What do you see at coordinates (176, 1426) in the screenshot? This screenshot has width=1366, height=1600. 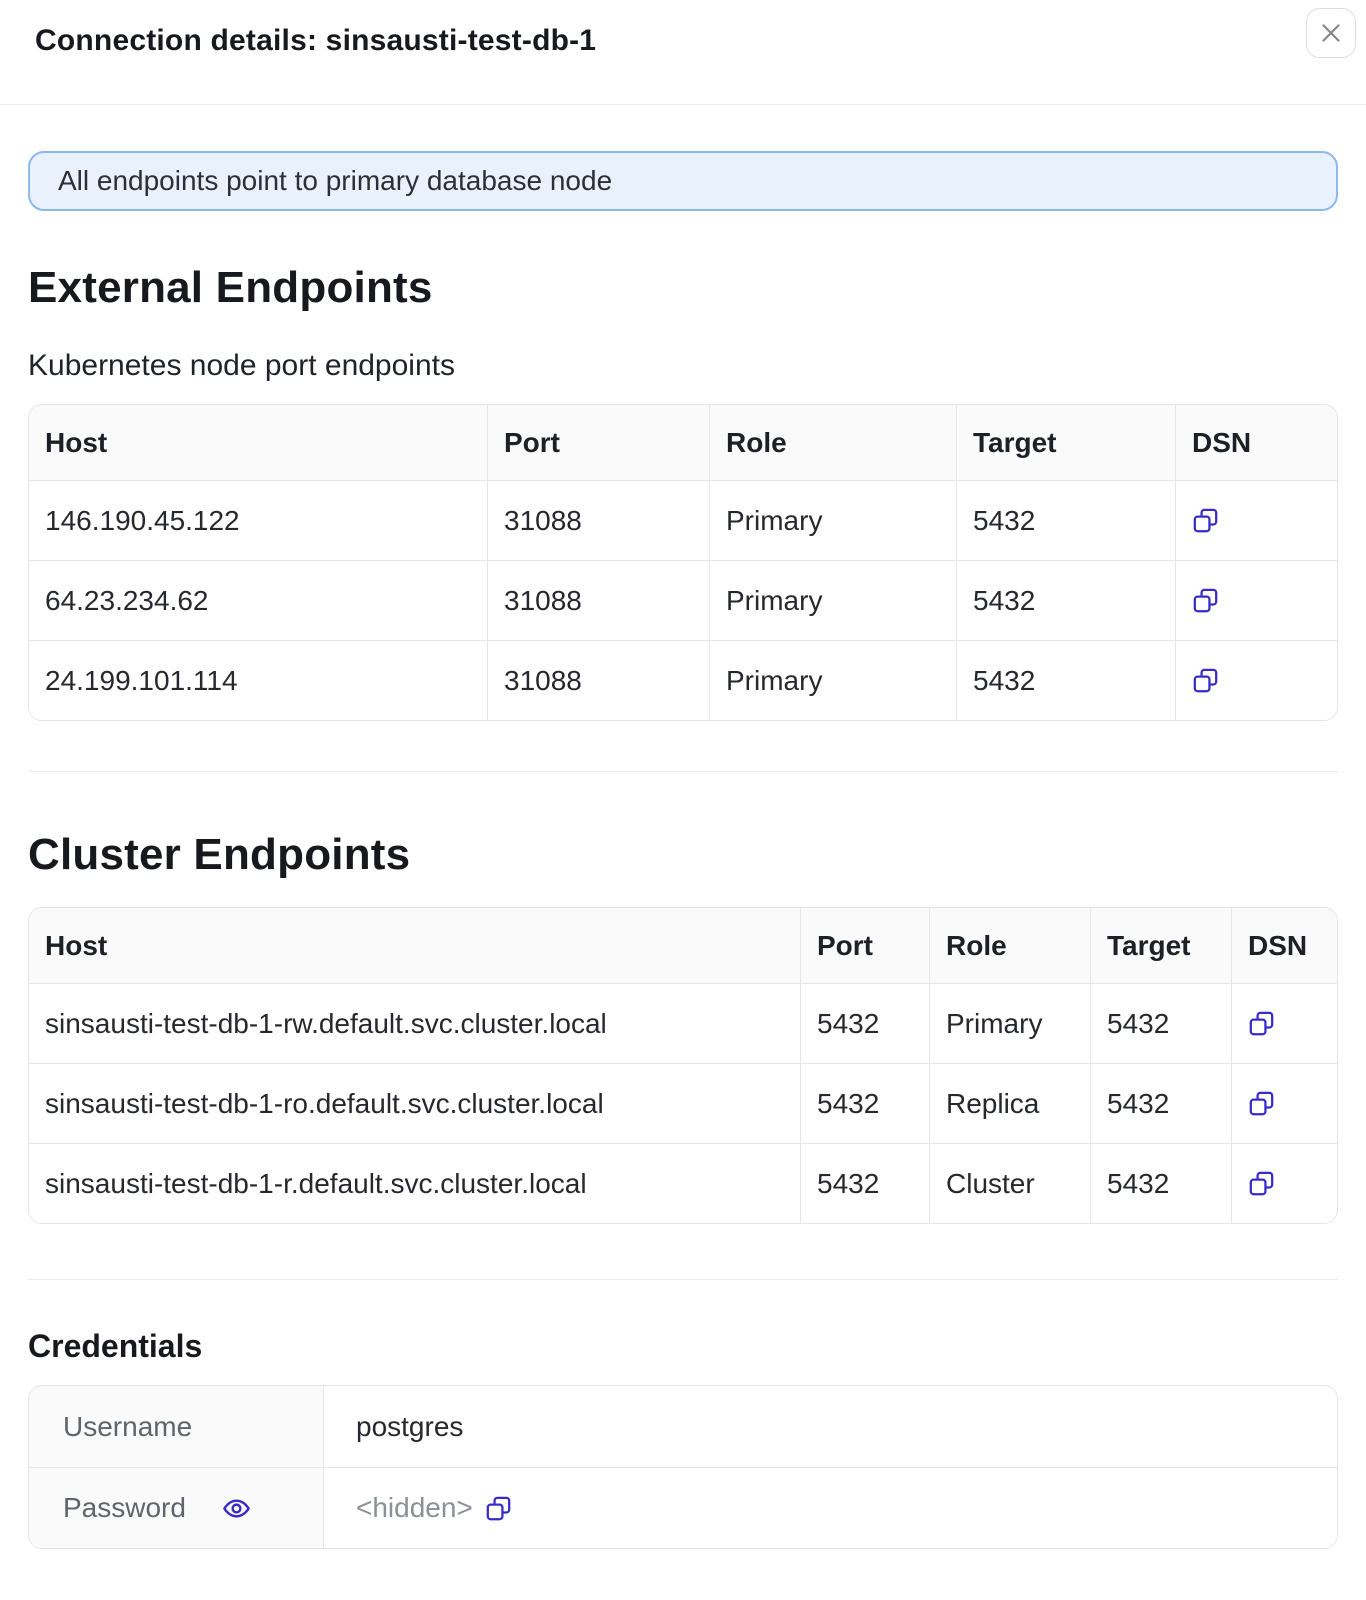 I see `username-label: Username` at bounding box center [176, 1426].